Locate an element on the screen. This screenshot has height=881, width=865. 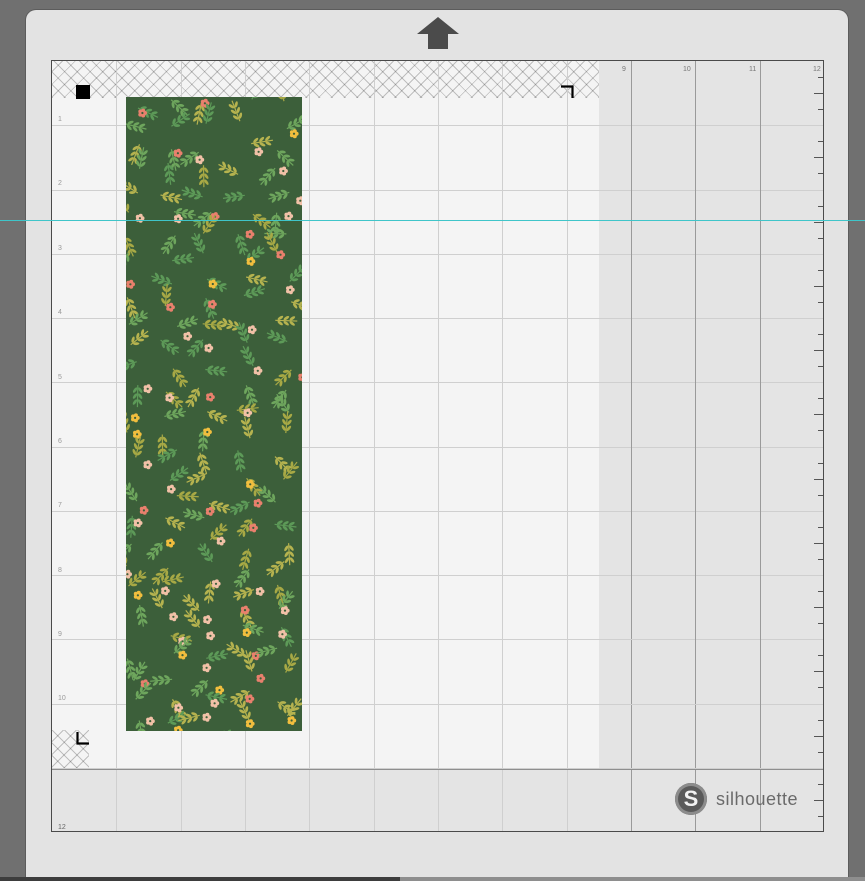
row-label: 12 is located at coordinates (62, 827).